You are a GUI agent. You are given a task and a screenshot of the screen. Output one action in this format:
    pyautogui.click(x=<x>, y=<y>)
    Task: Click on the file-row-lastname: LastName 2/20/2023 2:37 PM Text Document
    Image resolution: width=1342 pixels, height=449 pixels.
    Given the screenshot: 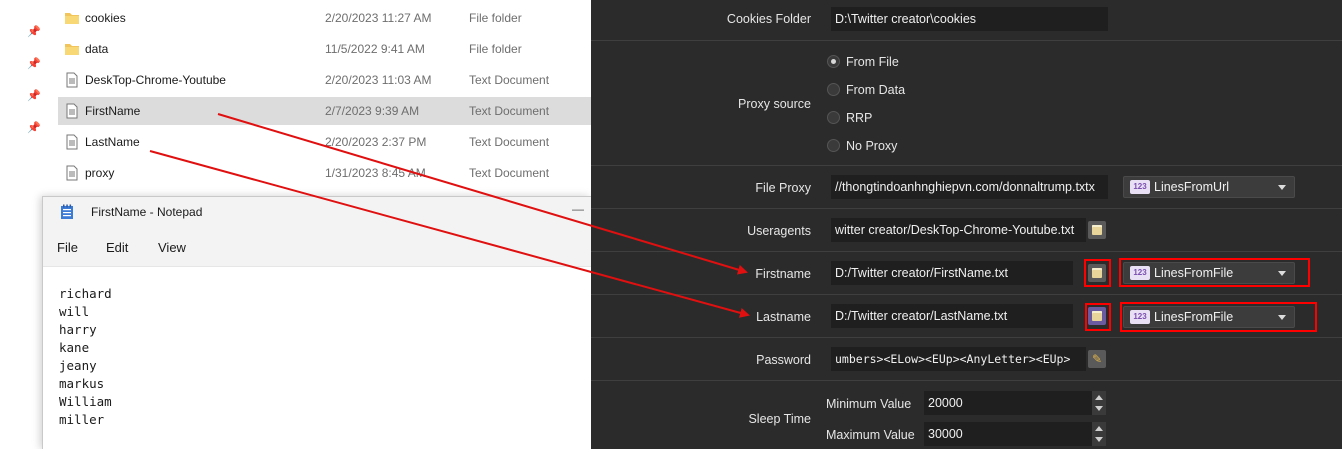 What is the action you would take?
    pyautogui.click(x=324, y=142)
    